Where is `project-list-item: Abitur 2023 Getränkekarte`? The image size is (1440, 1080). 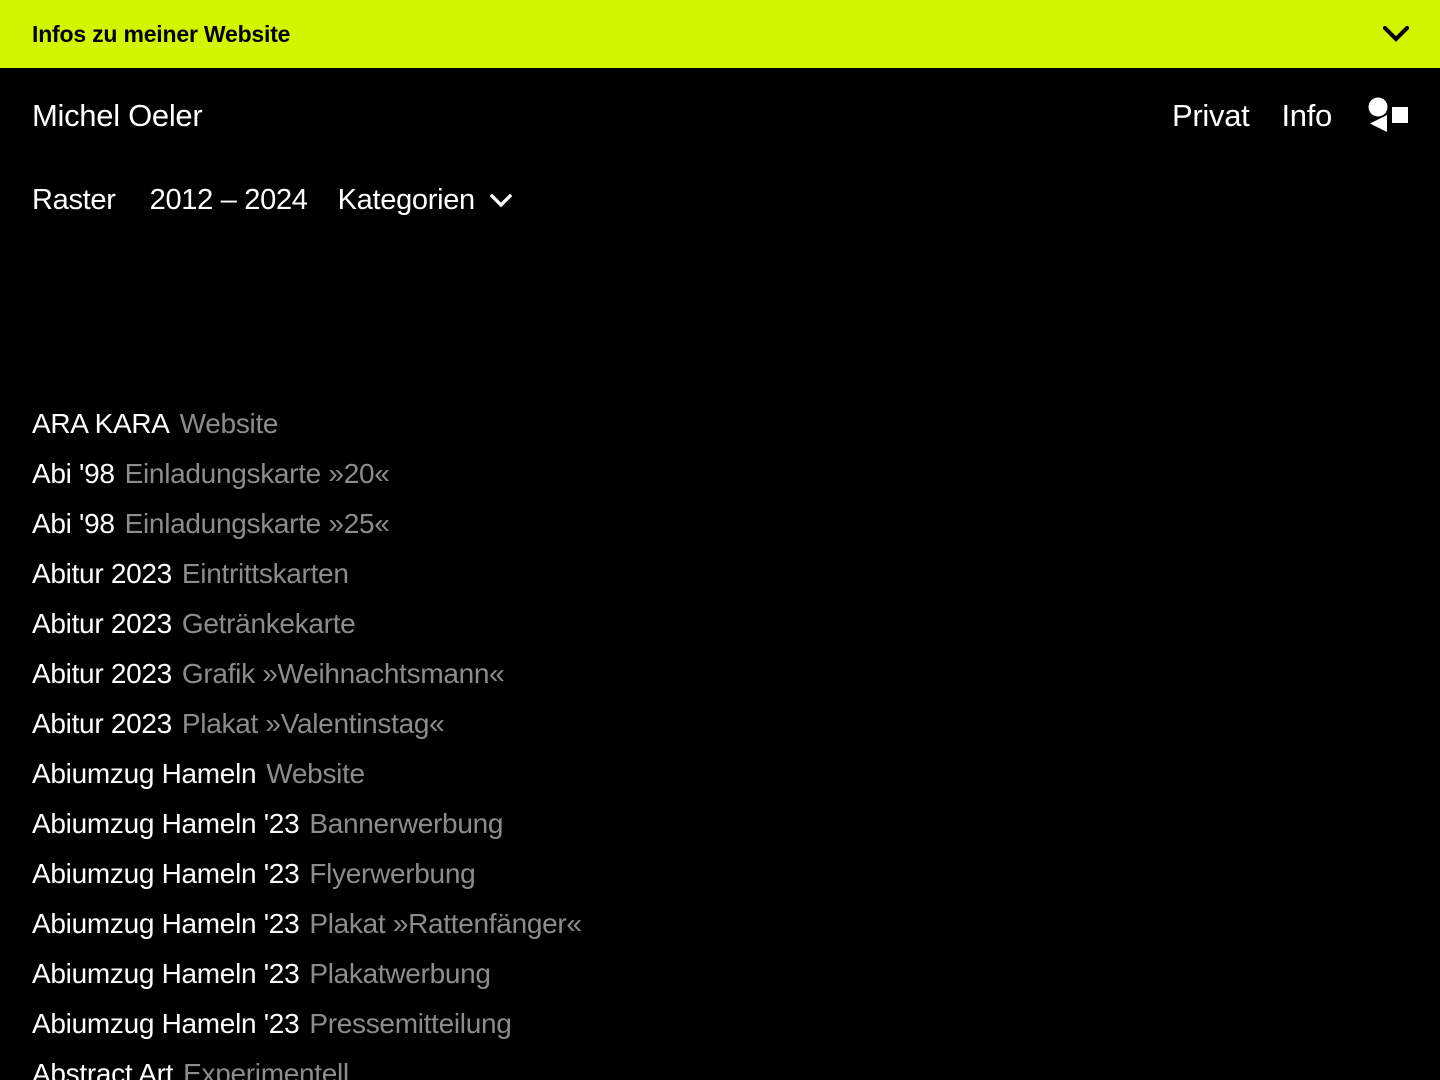 project-list-item: Abitur 2023 Getränkekarte is located at coordinates (722, 624).